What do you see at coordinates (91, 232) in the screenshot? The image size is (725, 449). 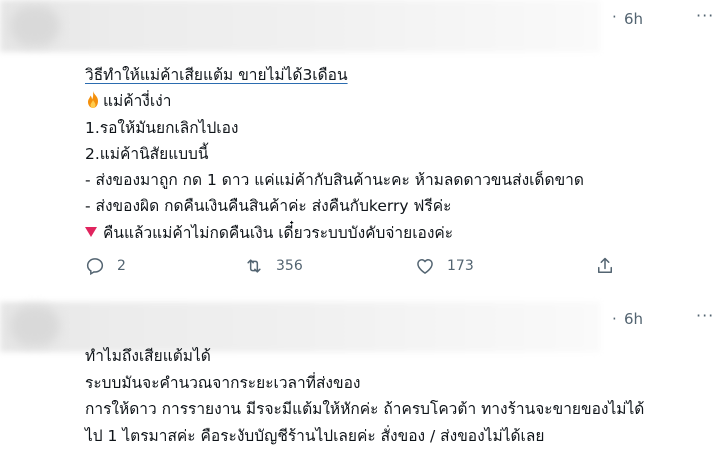 I see `red-triangle-down-icon` at bounding box center [91, 232].